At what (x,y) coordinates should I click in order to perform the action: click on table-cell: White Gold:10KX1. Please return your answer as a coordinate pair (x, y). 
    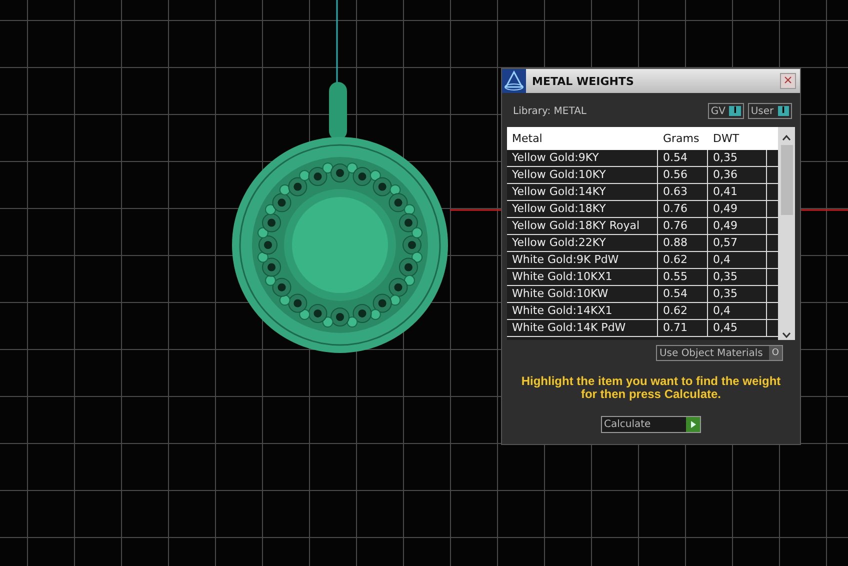
    Looking at the image, I should click on (582, 277).